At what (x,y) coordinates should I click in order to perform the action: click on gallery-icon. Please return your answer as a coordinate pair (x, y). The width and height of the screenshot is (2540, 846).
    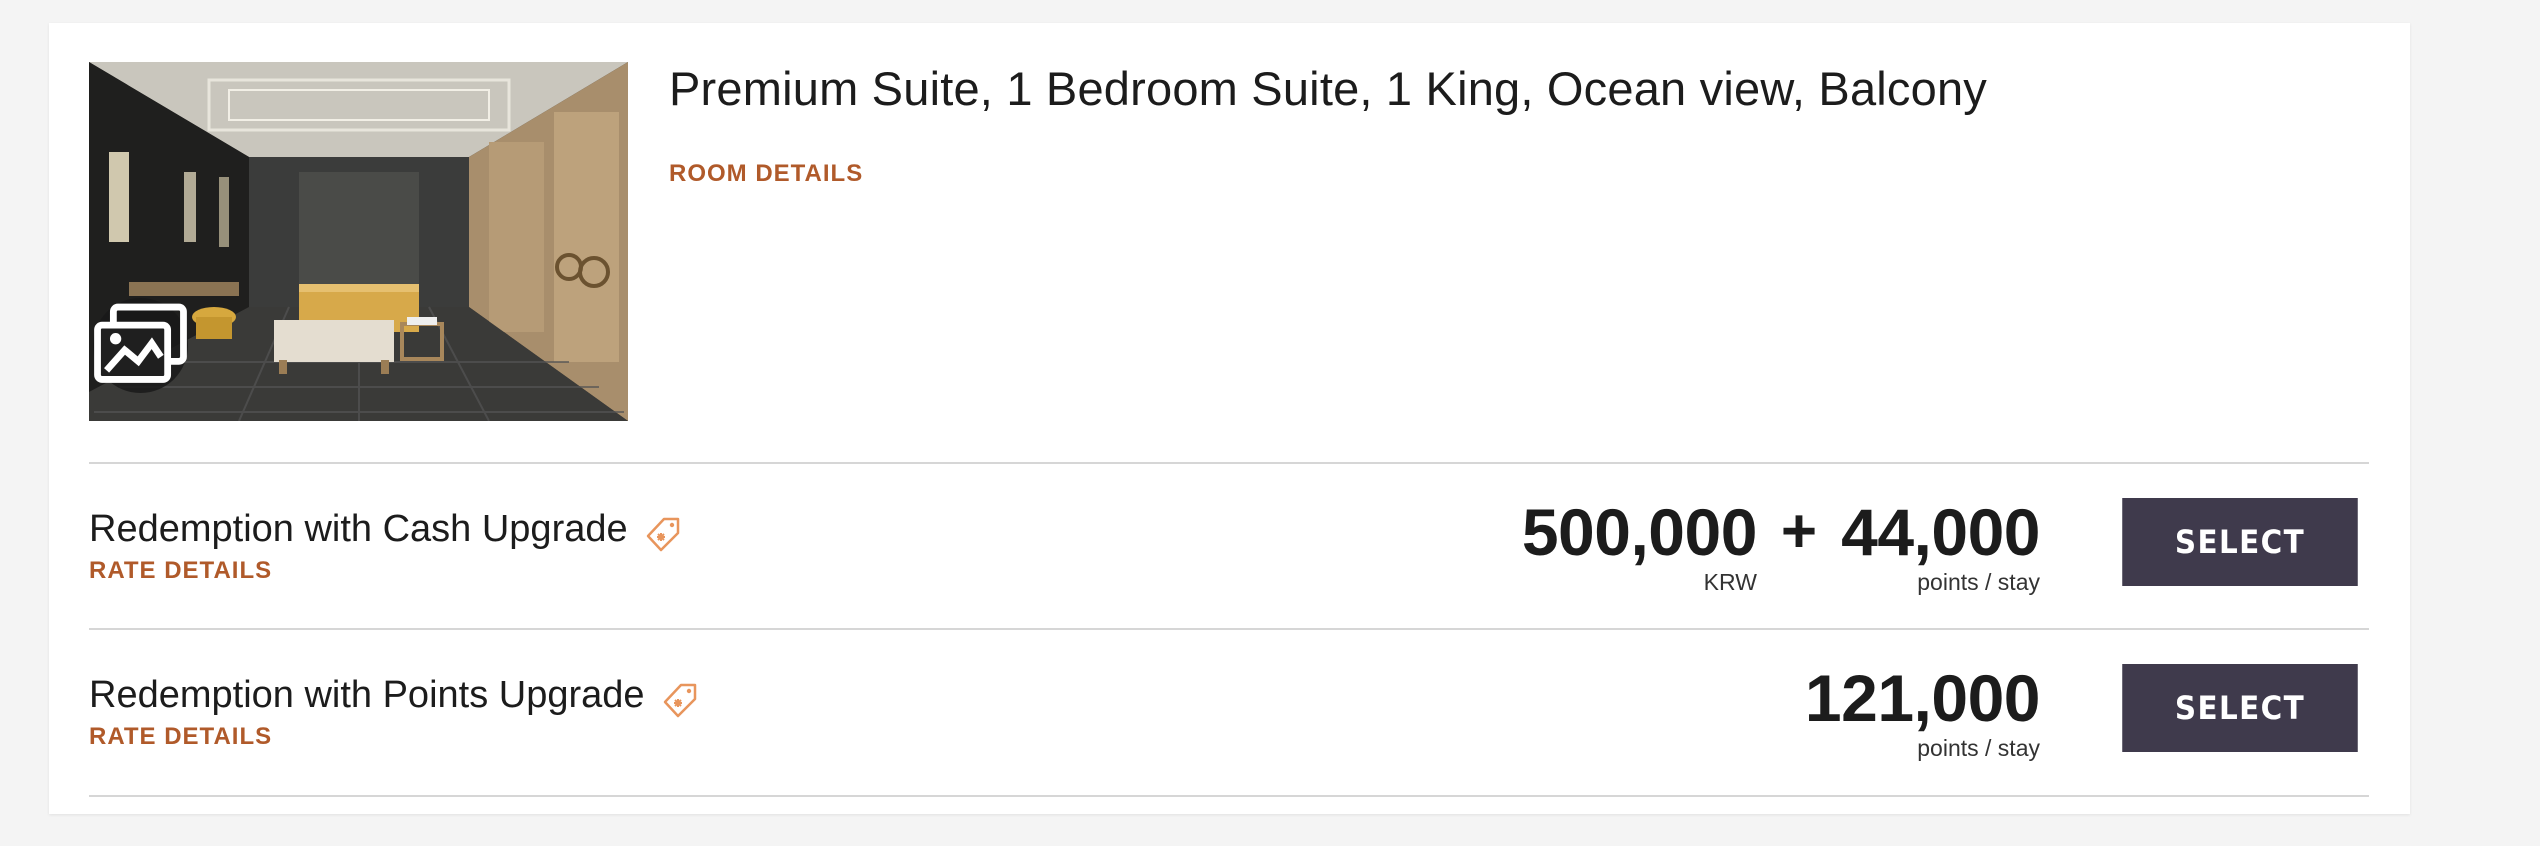
    Looking at the image, I should click on (140, 343).